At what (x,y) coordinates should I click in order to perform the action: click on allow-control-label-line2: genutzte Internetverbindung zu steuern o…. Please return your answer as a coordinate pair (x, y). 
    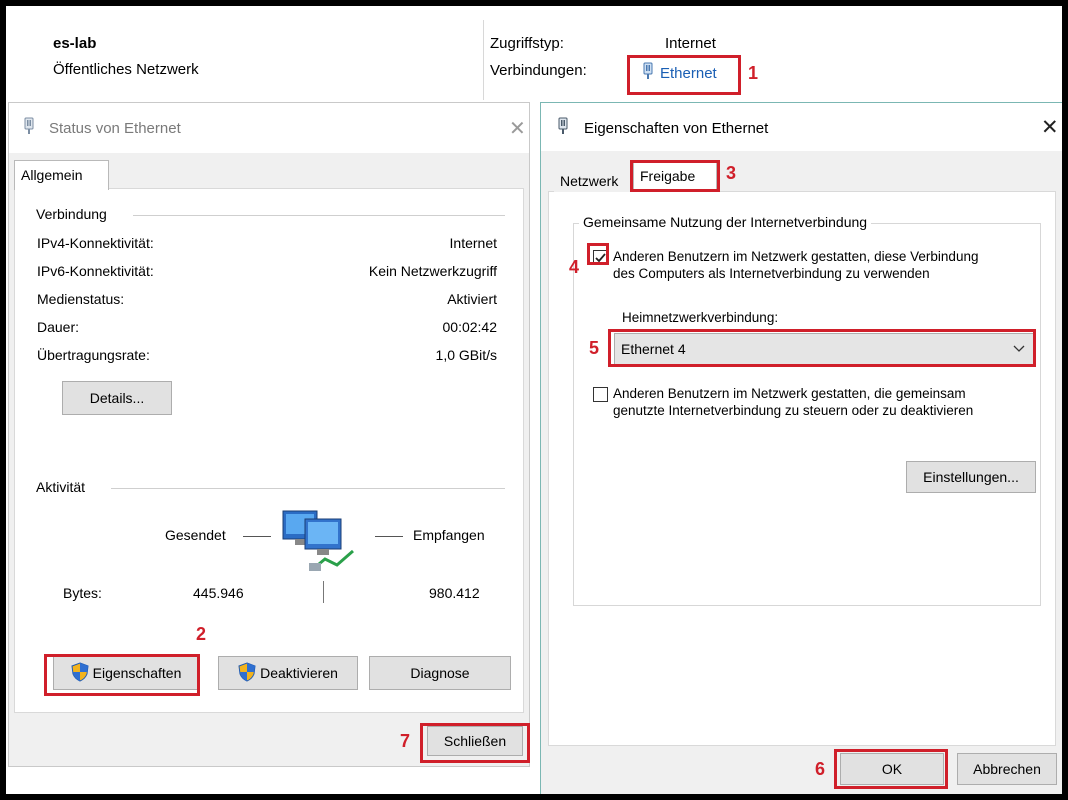
    Looking at the image, I should click on (793, 410).